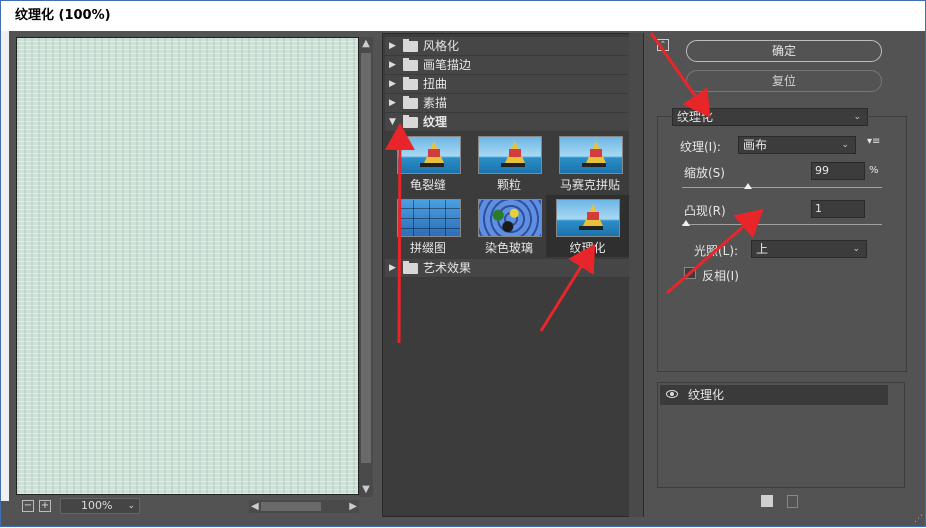 The height and width of the screenshot is (528, 926). I want to click on window-title: 纹理化 (100%), so click(463, 16).